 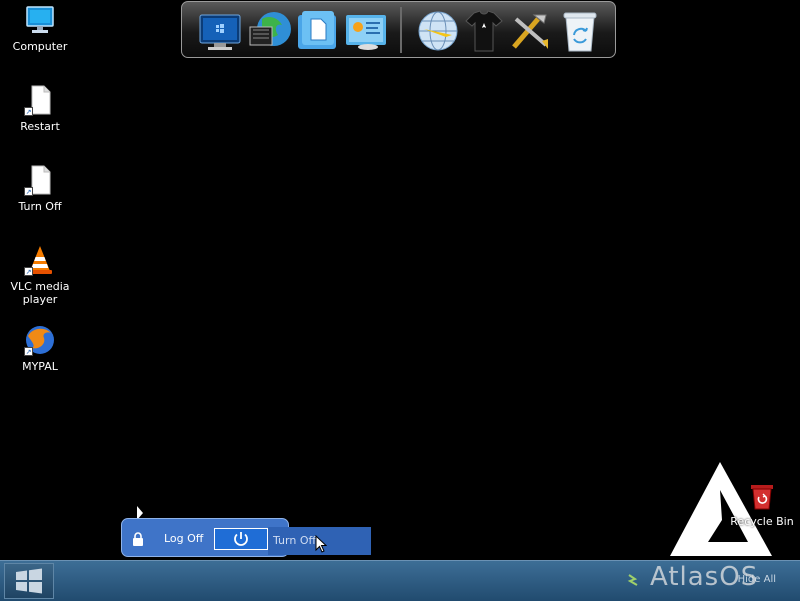 I want to click on dock-item-documents, so click(x=318, y=31).